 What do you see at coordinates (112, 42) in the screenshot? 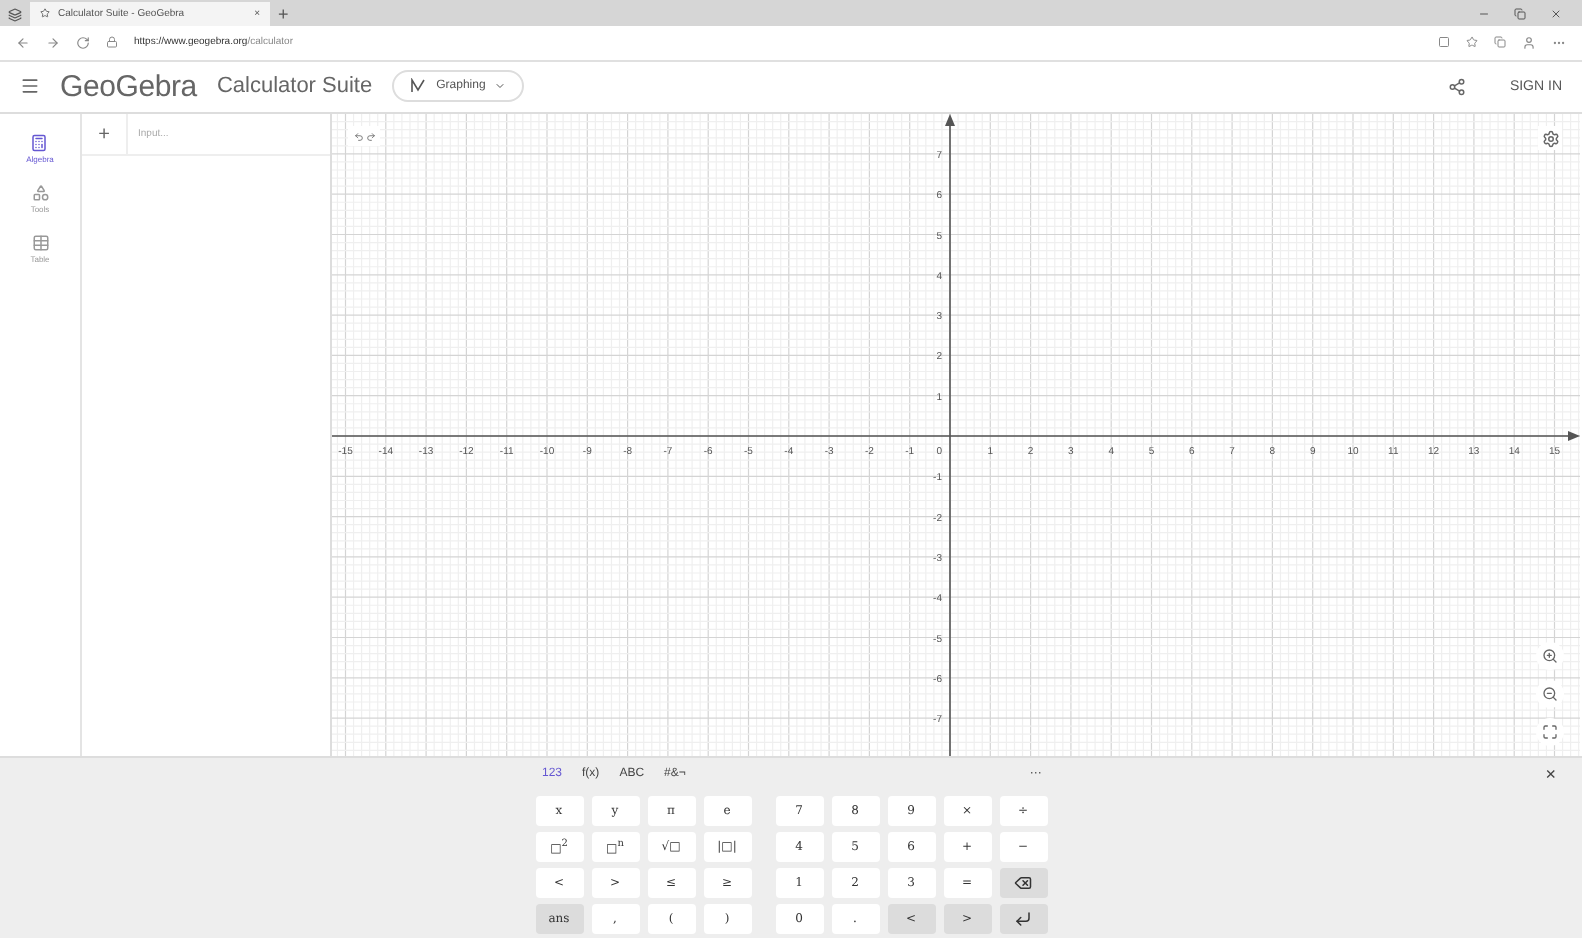
I see `lock-icon` at bounding box center [112, 42].